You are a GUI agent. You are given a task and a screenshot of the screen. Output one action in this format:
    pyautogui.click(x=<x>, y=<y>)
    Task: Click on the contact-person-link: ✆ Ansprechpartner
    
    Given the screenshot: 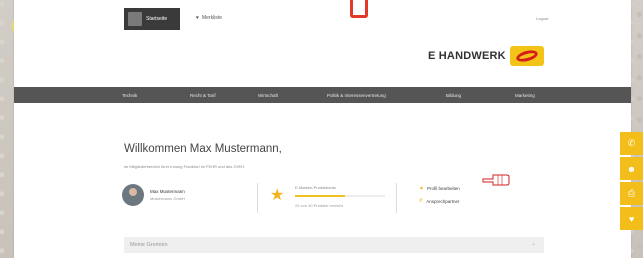 What is the action you would take?
    pyautogui.click(x=439, y=201)
    